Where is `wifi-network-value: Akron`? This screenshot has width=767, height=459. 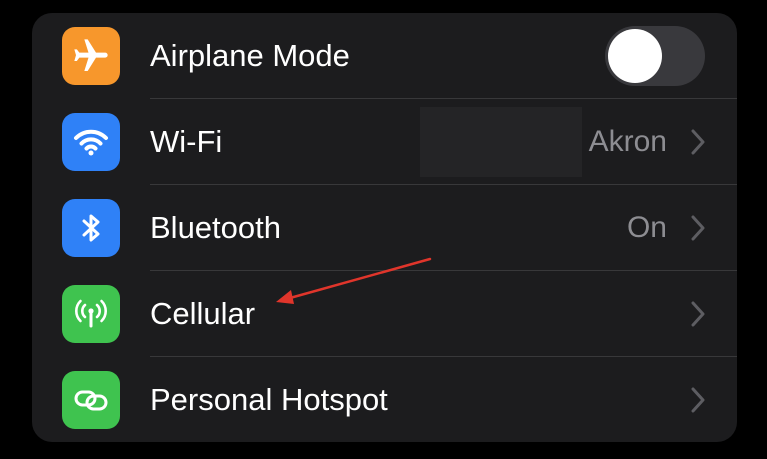
wifi-network-value: Akron is located at coordinates (627, 141).